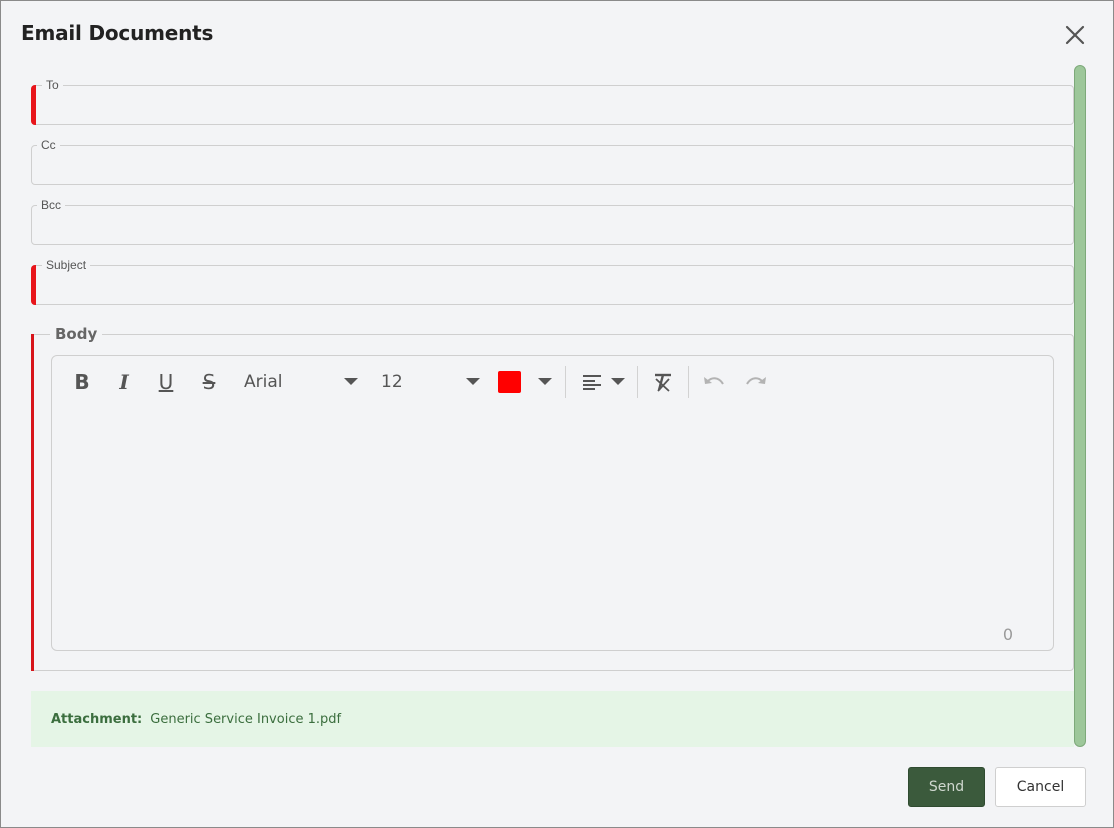 The image size is (1114, 828). I want to click on to-field: To, so click(552, 101).